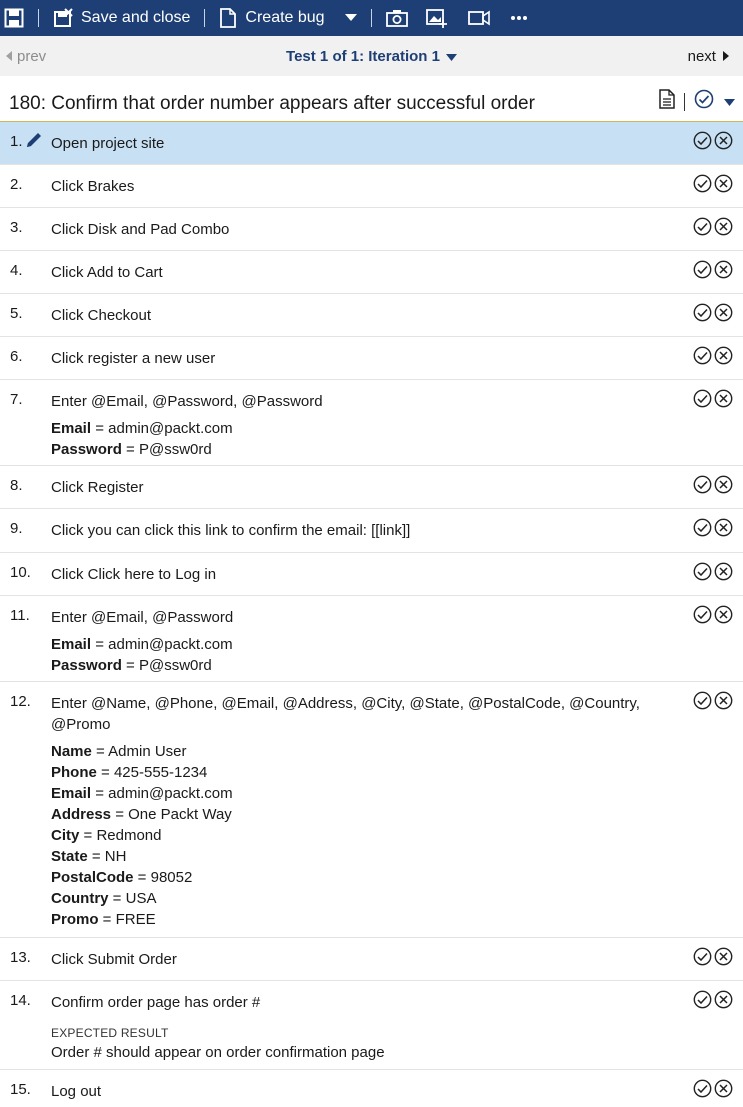 The width and height of the screenshot is (743, 1107). I want to click on iteration-nav-bar: prev Test 1 of 1: Iteration 1 next, so click(371, 56).